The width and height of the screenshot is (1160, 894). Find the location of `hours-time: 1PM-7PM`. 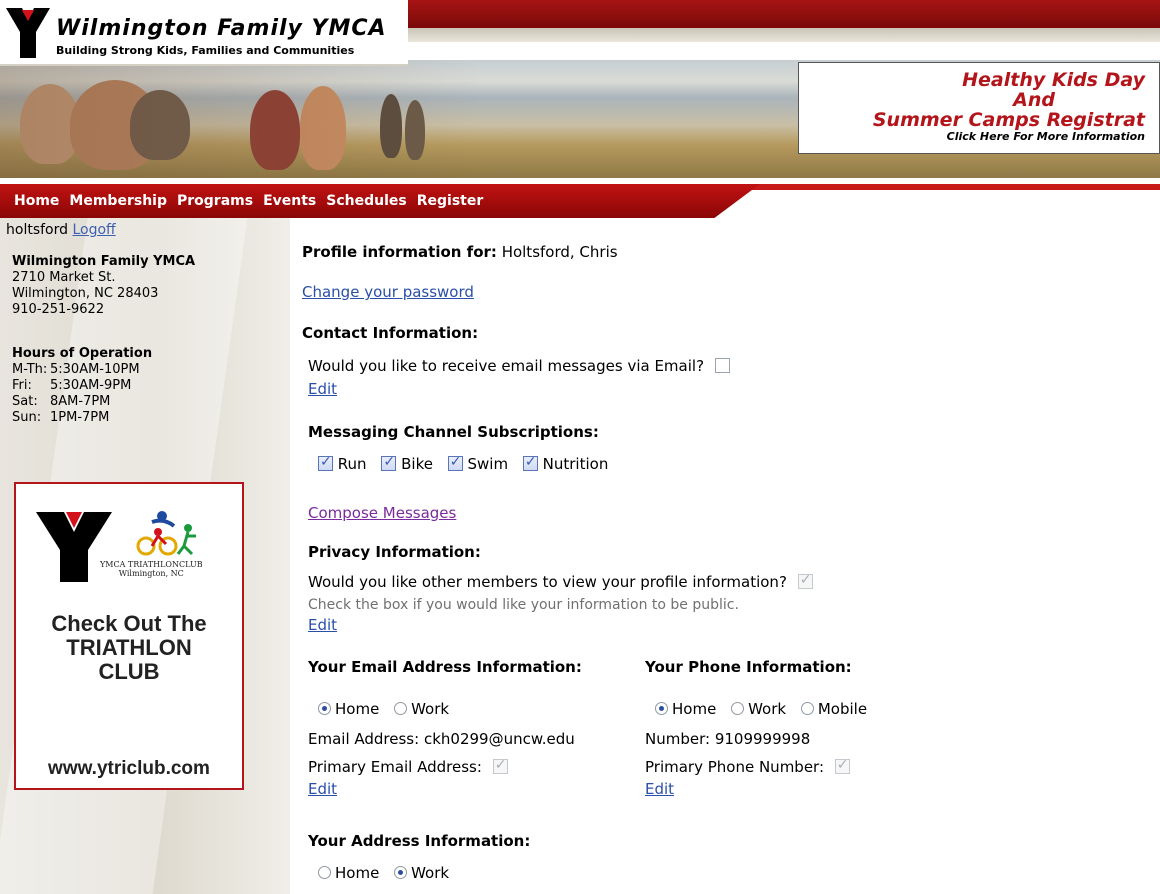

hours-time: 1PM-7PM is located at coordinates (80, 417).